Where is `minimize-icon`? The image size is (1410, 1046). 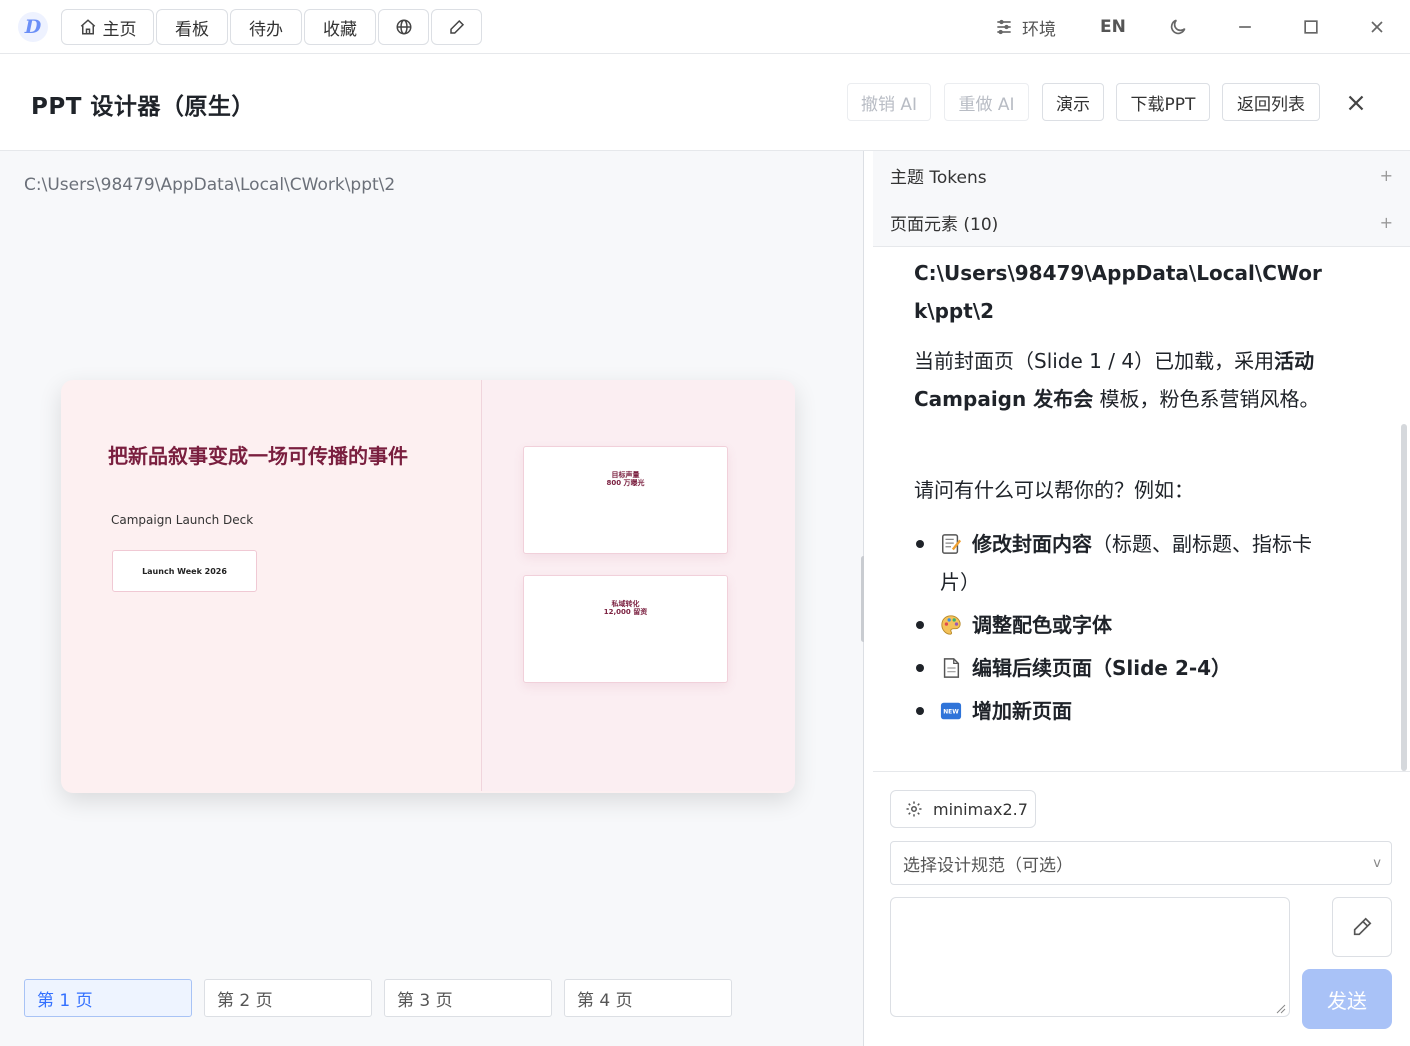
minimize-icon is located at coordinates (1245, 27).